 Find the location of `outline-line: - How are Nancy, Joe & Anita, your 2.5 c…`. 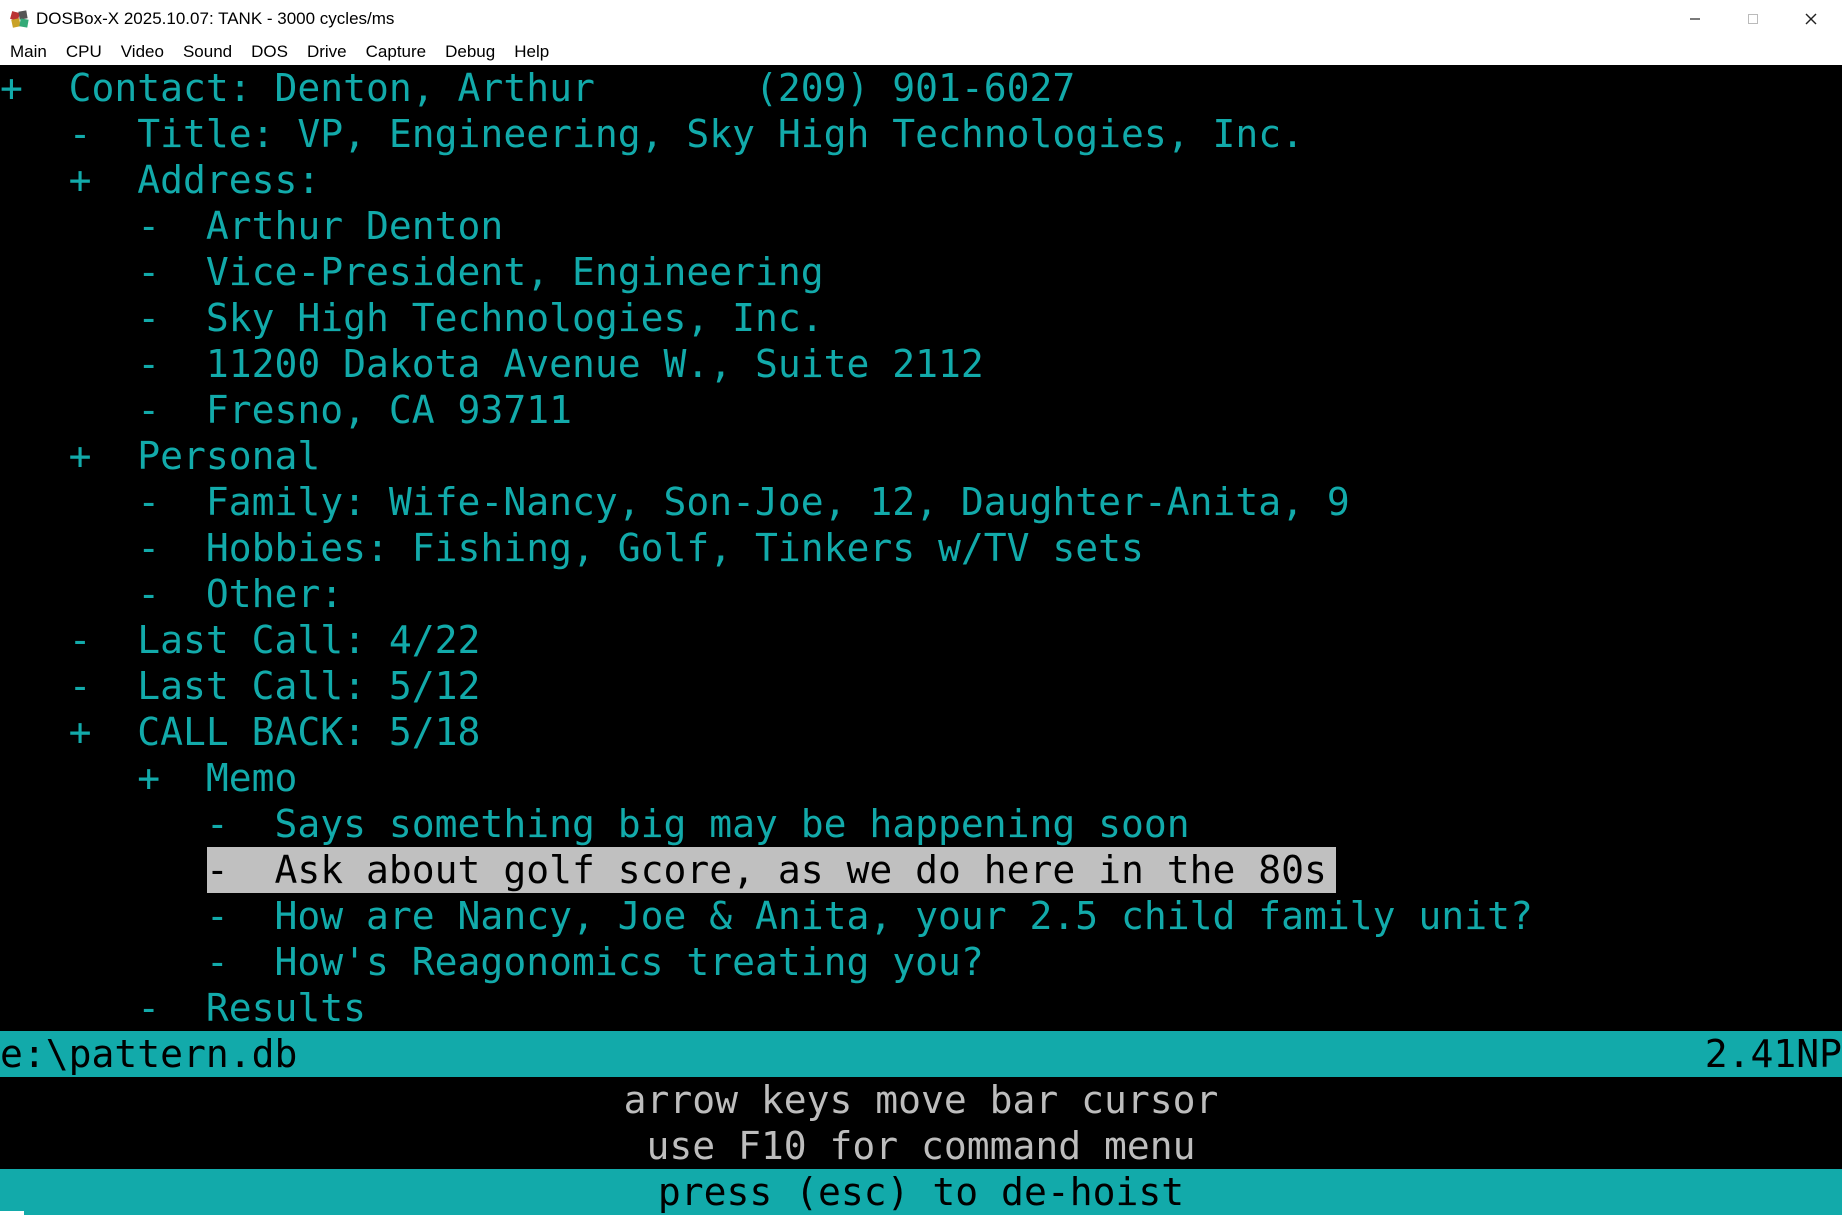

outline-line: - How are Nancy, Joe & Anita, your 2.5 c… is located at coordinates (766, 916).